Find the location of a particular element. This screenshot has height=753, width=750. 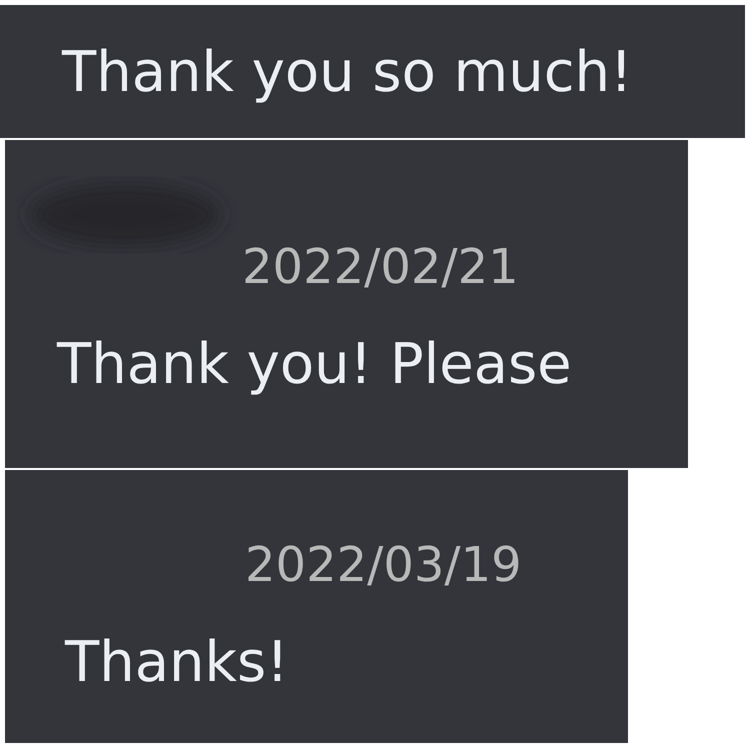

message-text: Thank you! Please is located at coordinates (315, 365).